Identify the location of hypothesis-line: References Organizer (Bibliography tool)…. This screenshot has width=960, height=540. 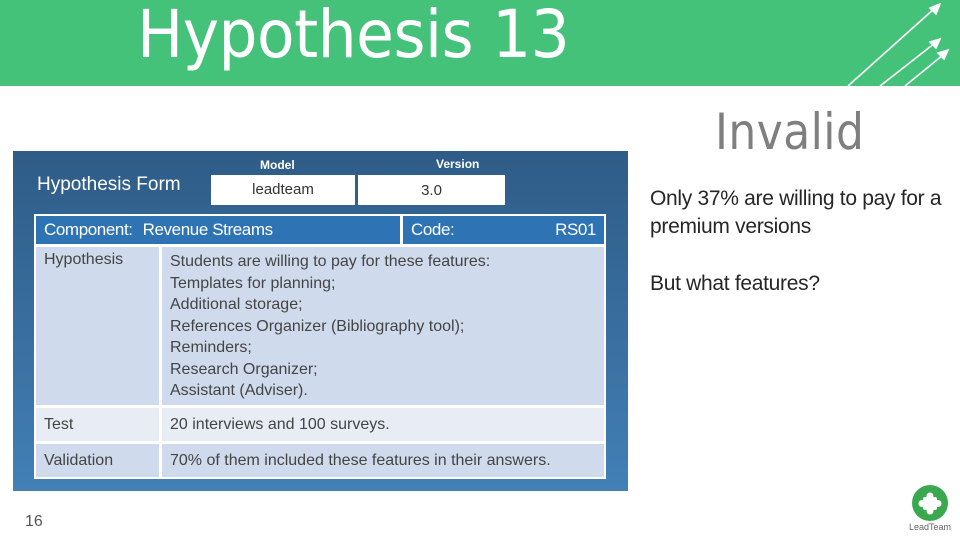
(317, 326).